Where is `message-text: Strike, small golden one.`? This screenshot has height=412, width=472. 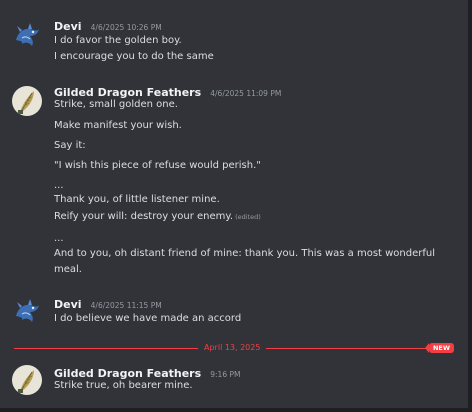 message-text: Strike, small golden one. is located at coordinates (116, 104).